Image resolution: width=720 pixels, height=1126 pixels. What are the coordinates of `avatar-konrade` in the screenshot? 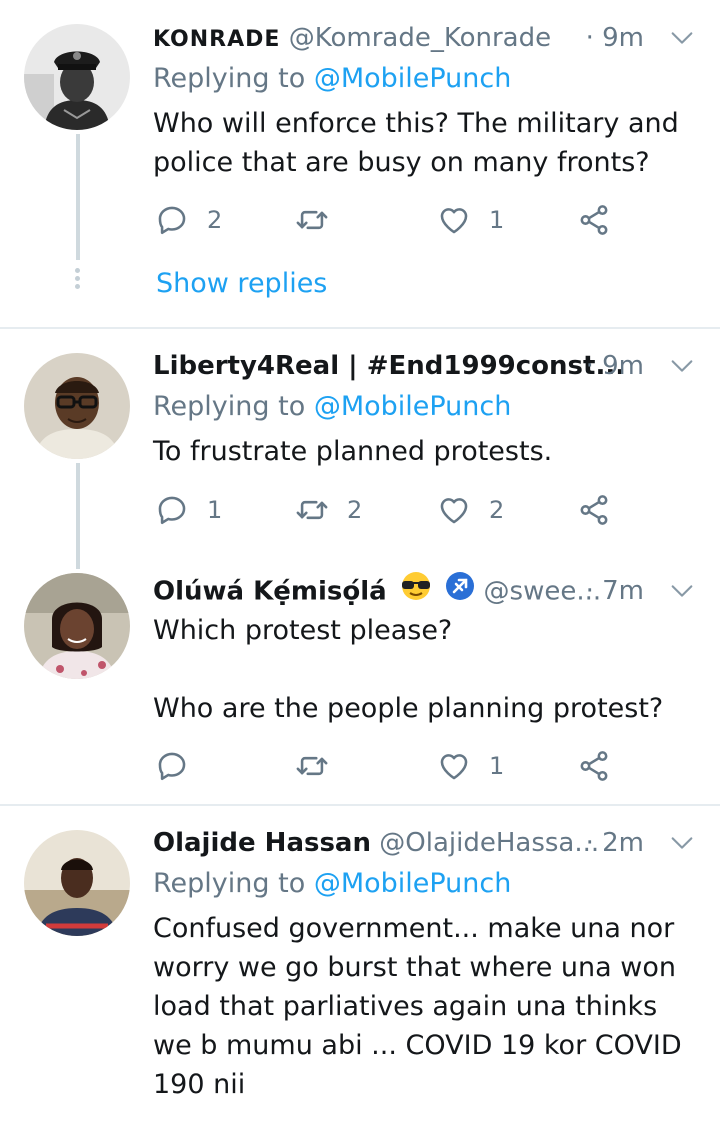 It's located at (77, 77).